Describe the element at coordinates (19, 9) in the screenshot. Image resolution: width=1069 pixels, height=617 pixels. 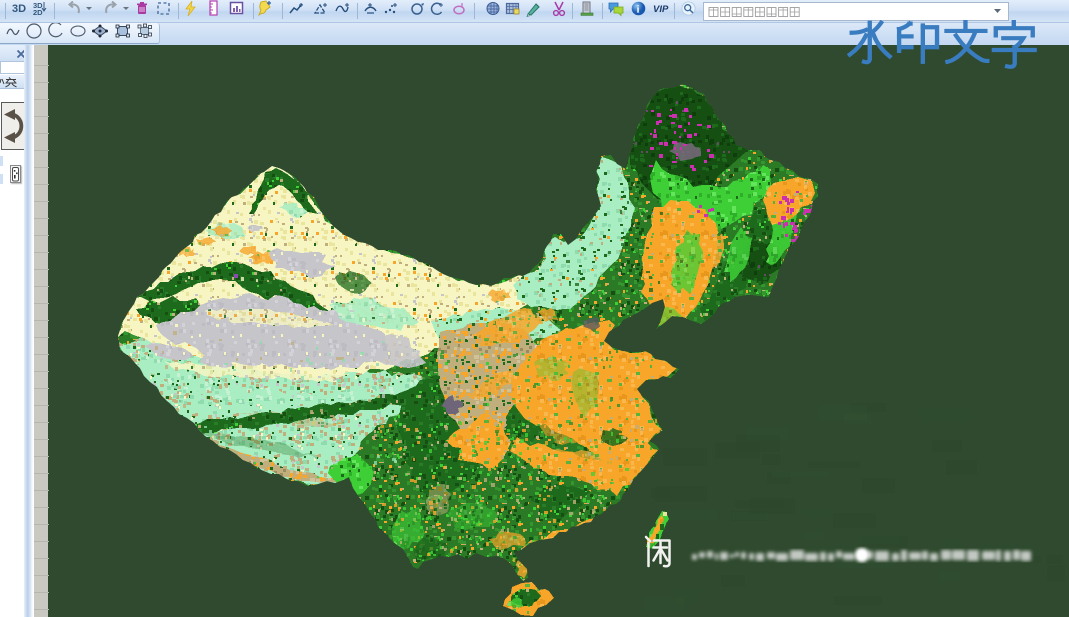
I see `svg-text: 3D` at that location.